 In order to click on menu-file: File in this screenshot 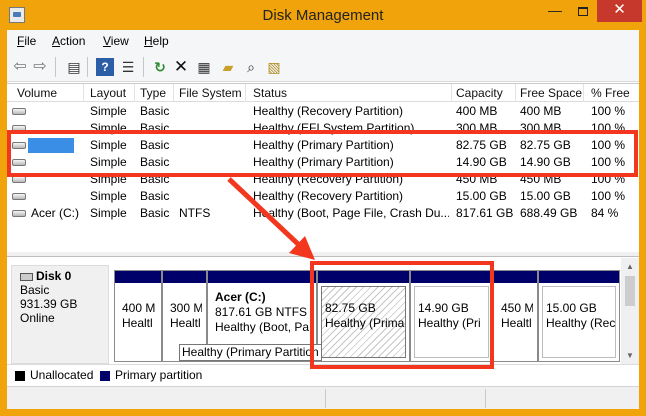, I will do `click(26, 41)`.